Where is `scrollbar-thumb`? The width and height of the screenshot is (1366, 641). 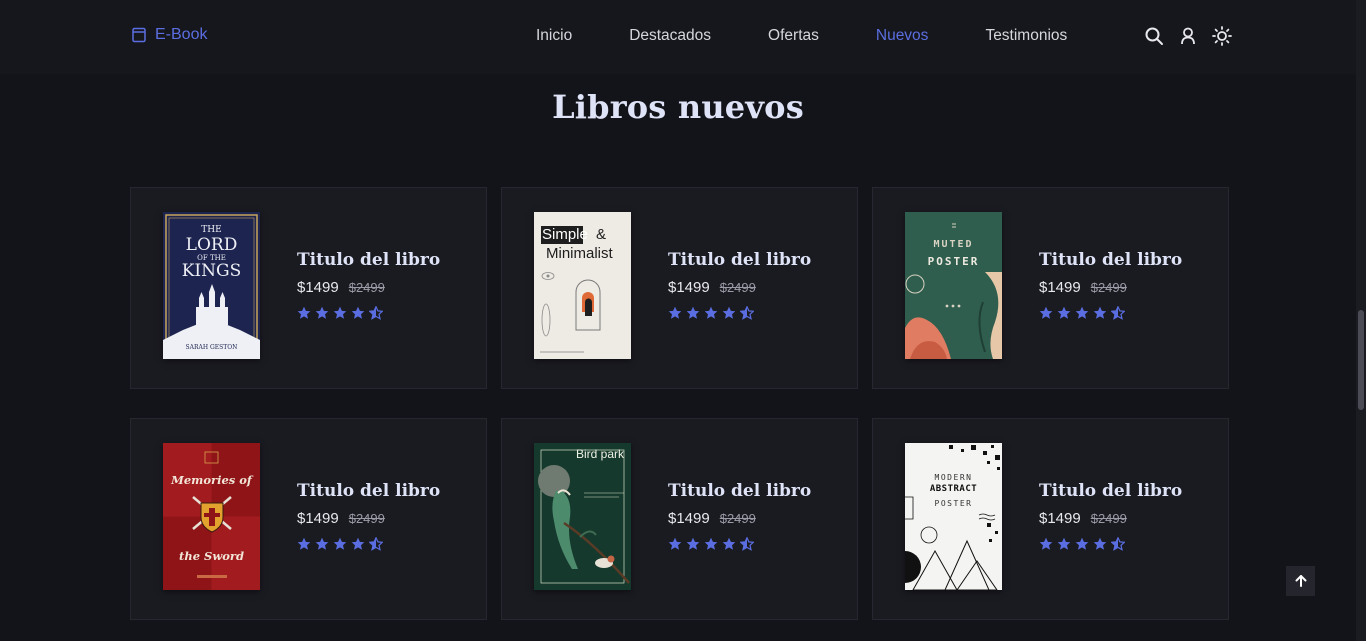
scrollbar-thumb is located at coordinates (1361, 360).